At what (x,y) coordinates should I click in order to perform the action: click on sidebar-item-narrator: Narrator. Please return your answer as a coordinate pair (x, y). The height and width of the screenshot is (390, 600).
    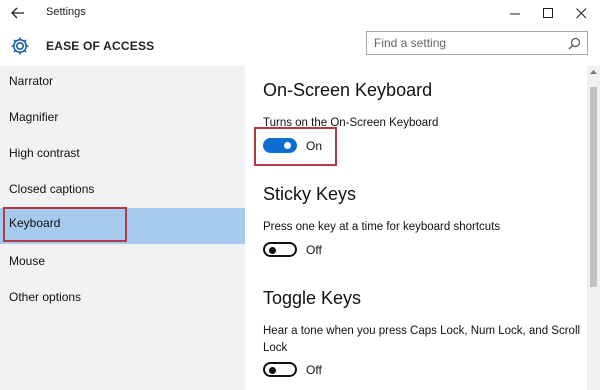
    Looking at the image, I should click on (122, 84).